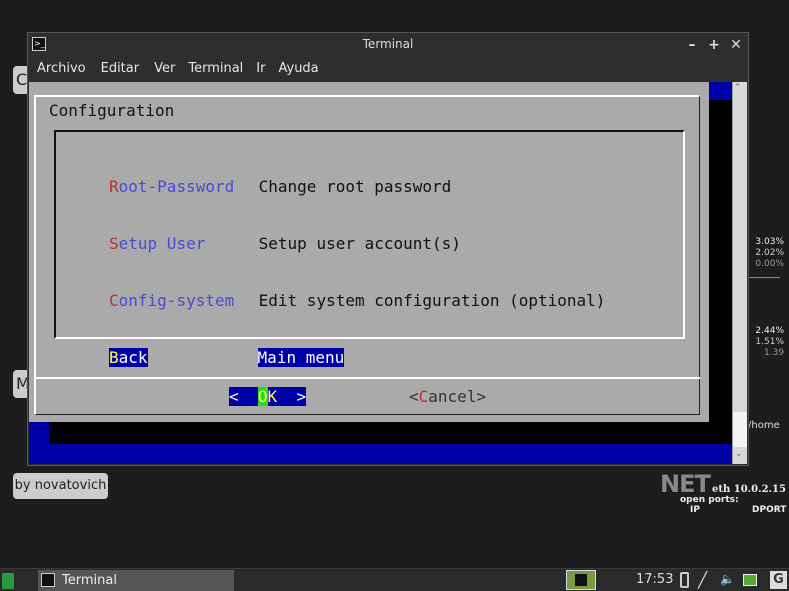  Describe the element at coordinates (764, 425) in the screenshot. I see `conky-home: /home` at that location.